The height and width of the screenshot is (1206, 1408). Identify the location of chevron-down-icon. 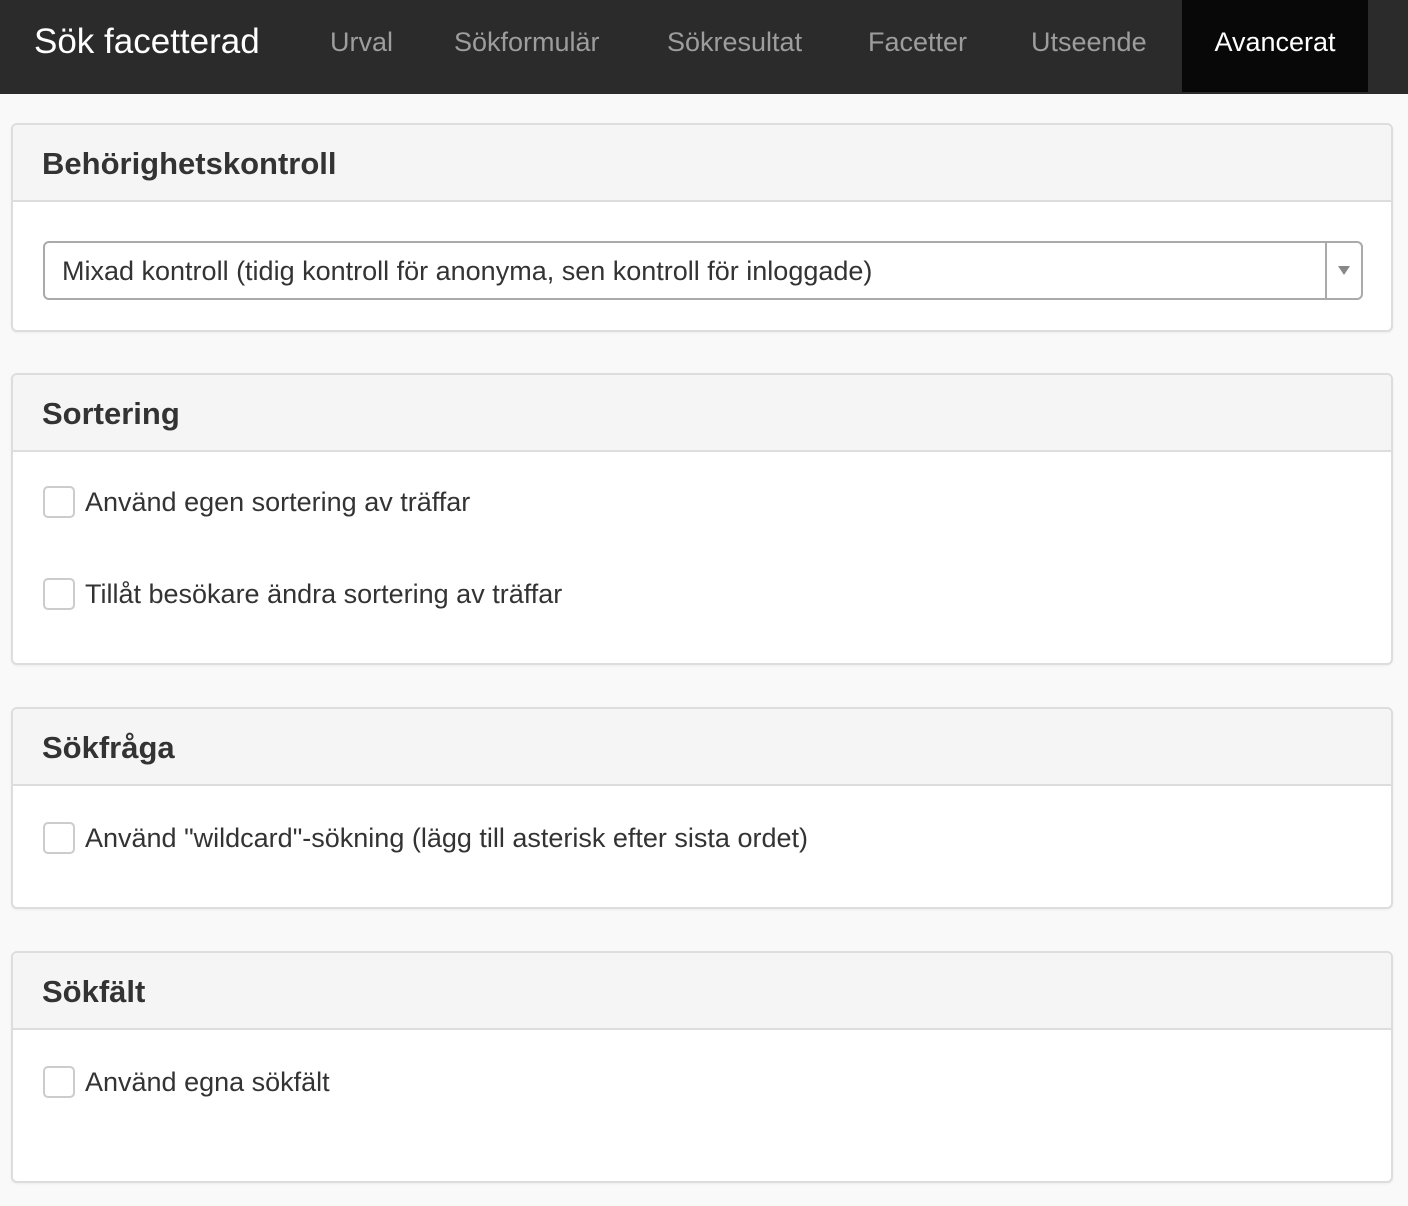
(1344, 270).